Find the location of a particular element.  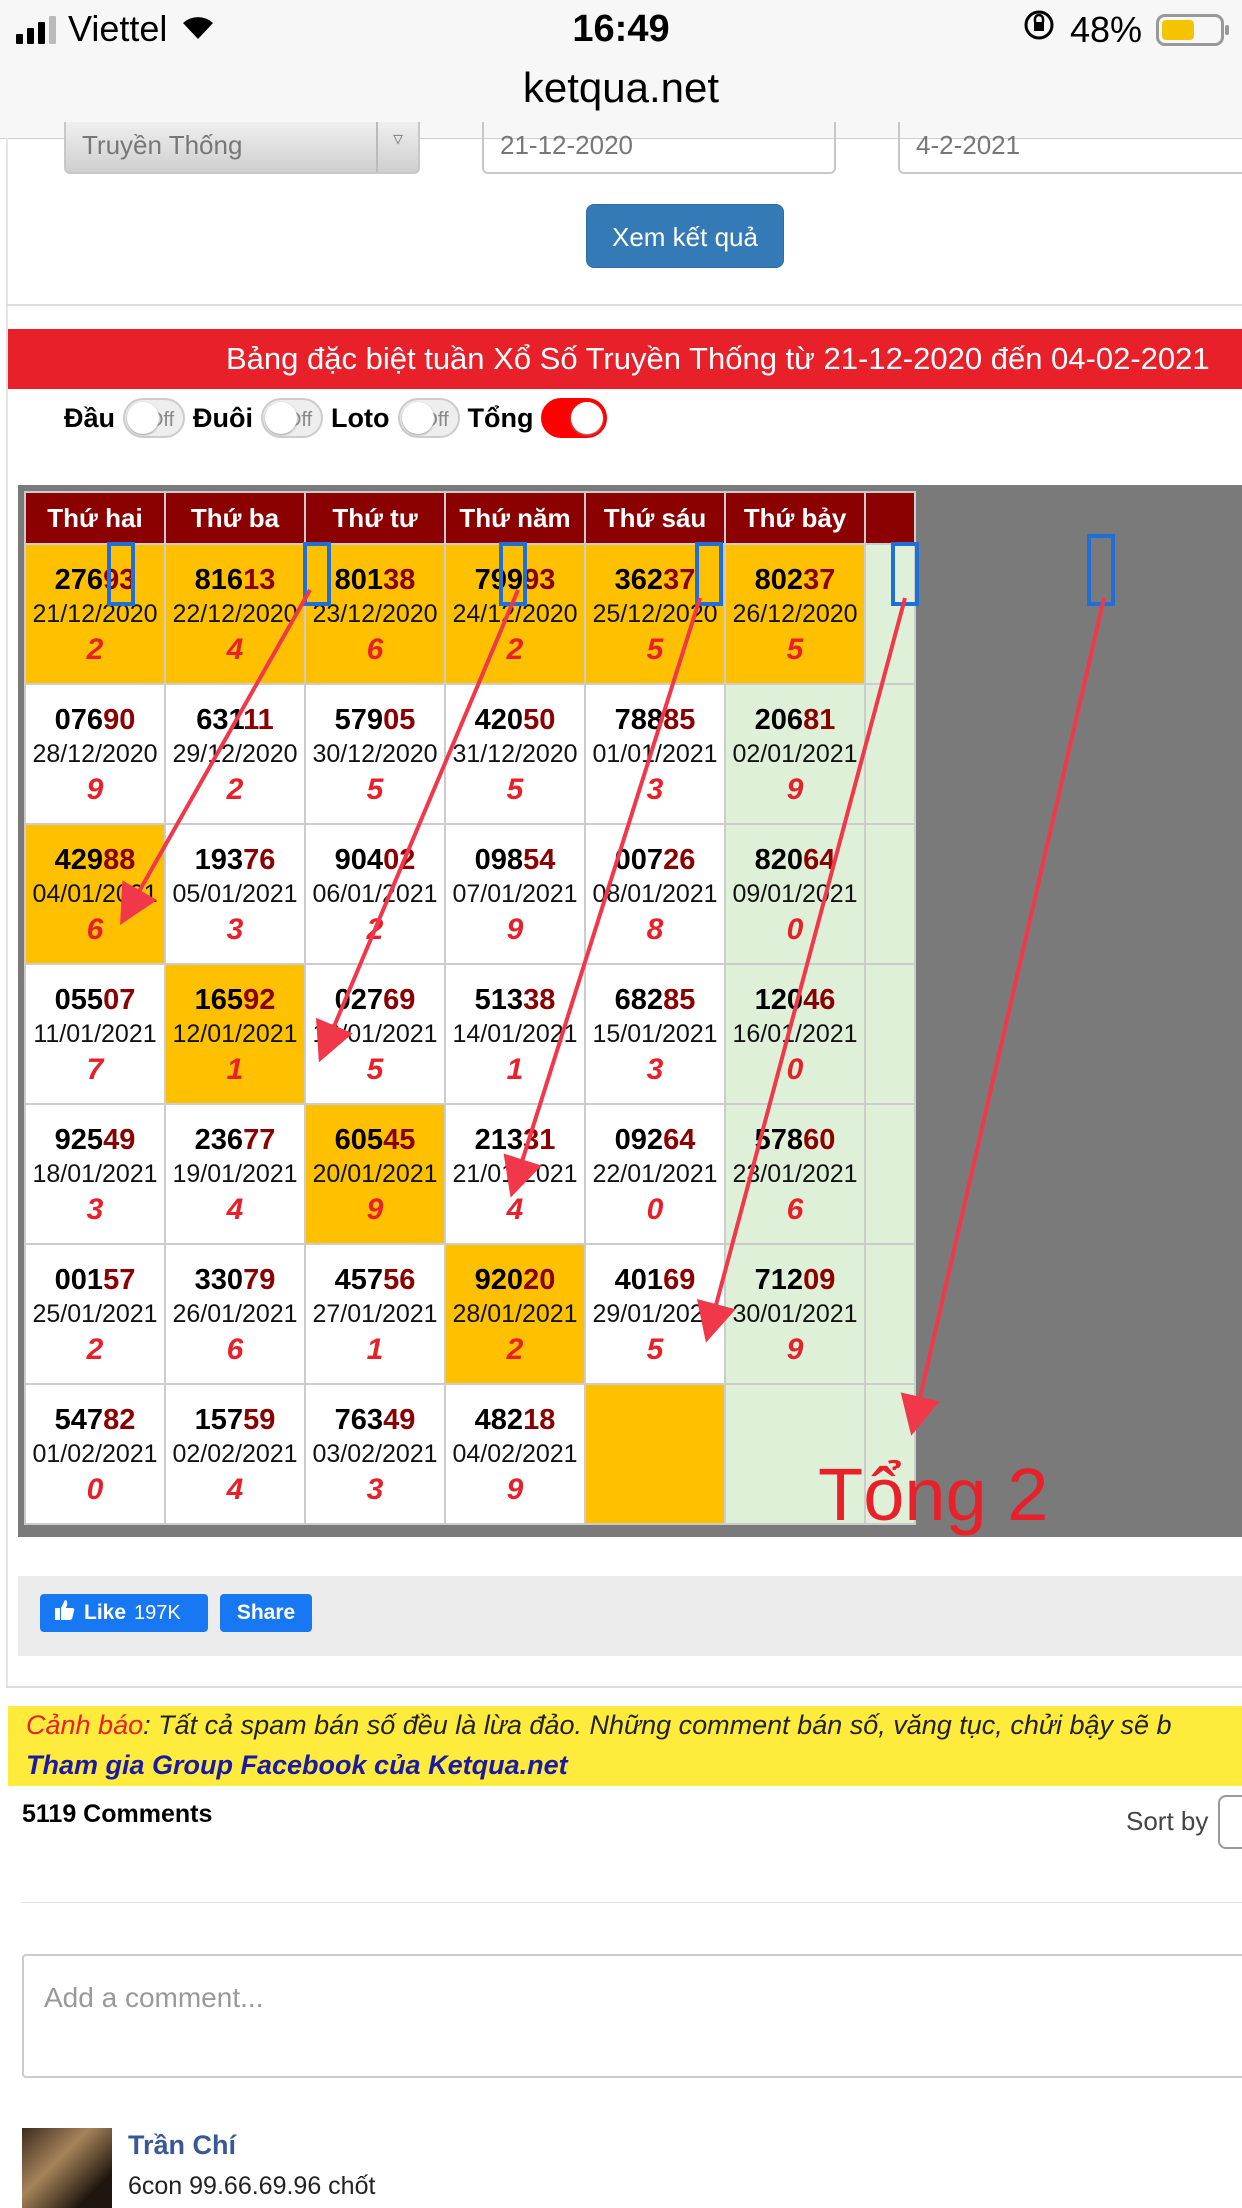

result-cell: 92020 28/01/2021 2 is located at coordinates (515, 1314).